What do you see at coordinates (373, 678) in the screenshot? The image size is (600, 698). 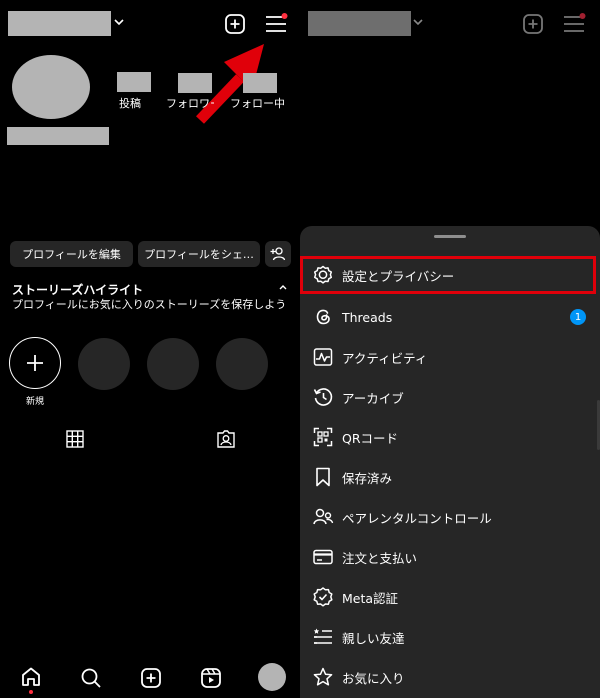 I see `menu-item-label: お気に入り` at bounding box center [373, 678].